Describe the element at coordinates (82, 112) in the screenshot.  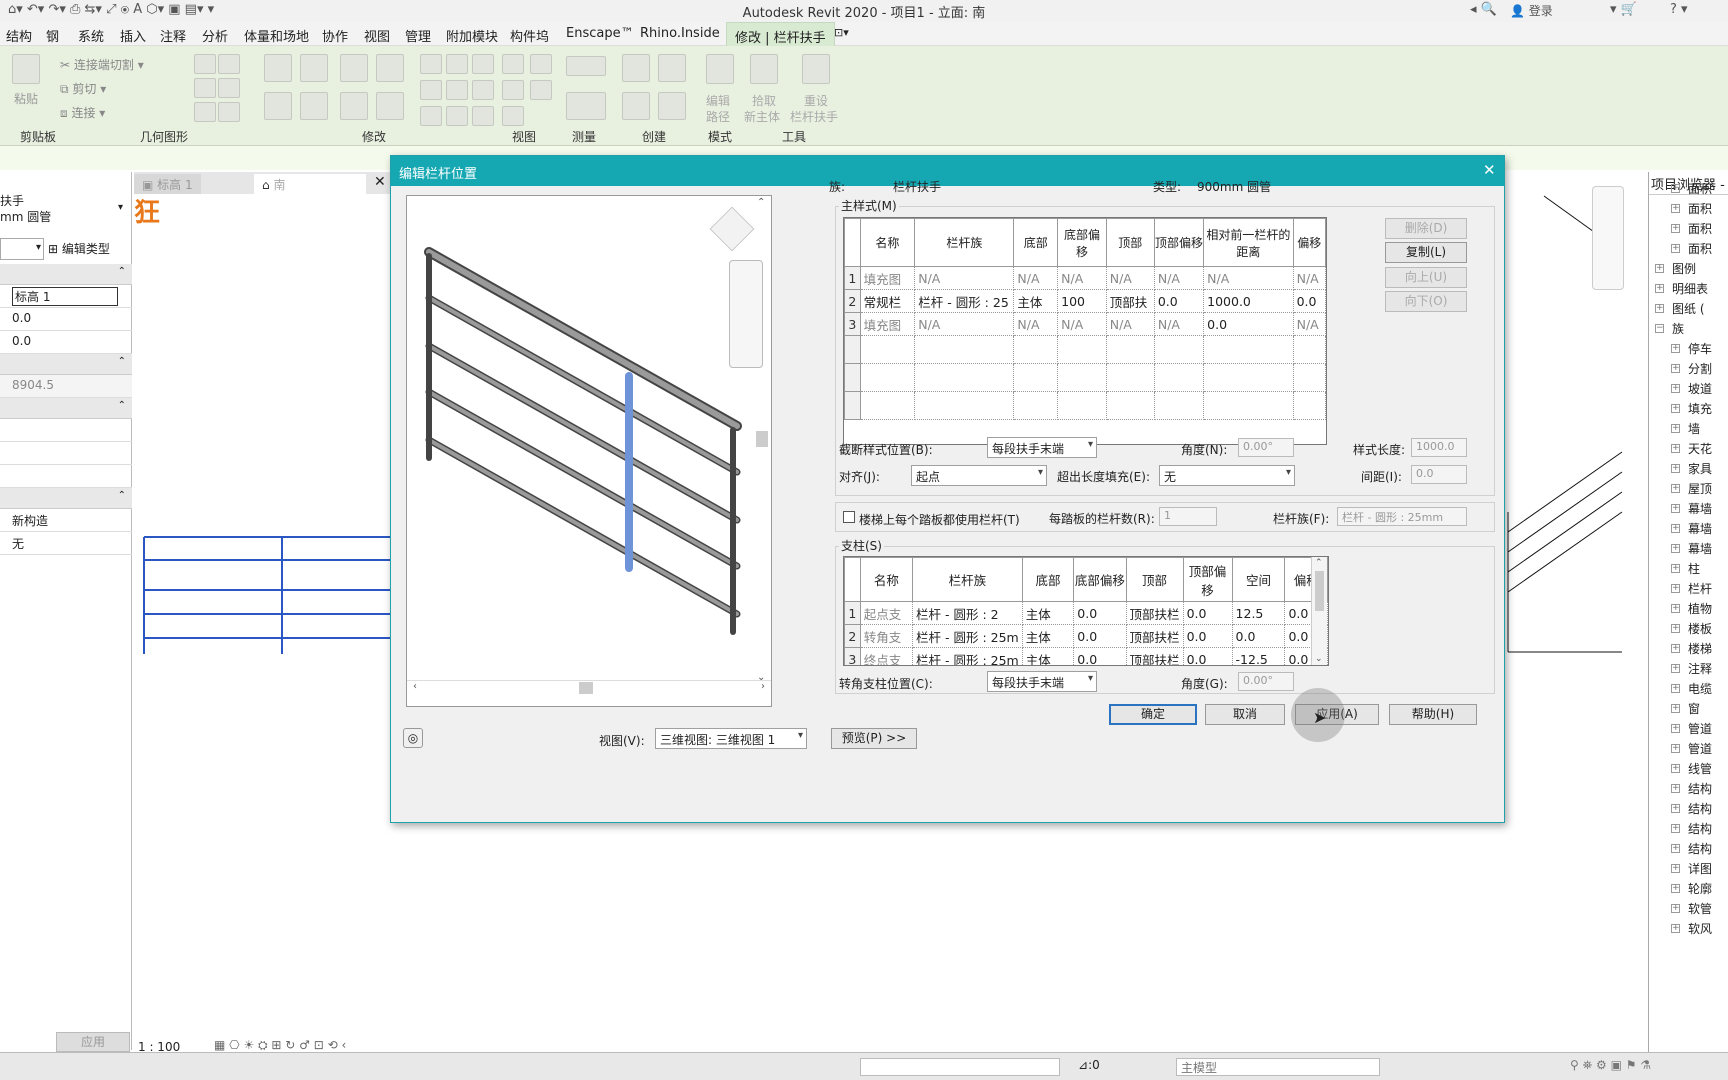
I see `join-button: ⧈ 连接 ▾` at that location.